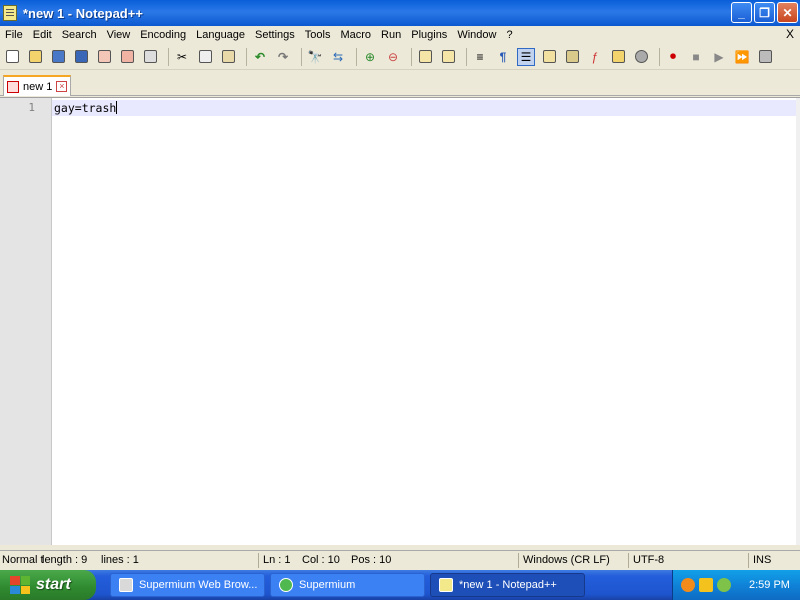 This screenshot has height=600, width=800. Describe the element at coordinates (338, 57) in the screenshot. I see `replace-icon: ⇆` at that location.